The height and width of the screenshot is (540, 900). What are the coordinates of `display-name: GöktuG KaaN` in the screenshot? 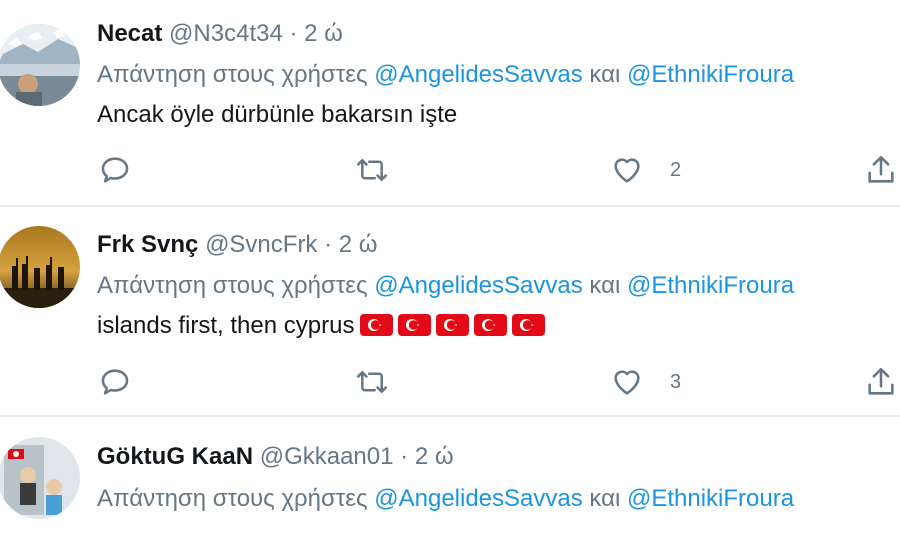 It's located at (175, 456).